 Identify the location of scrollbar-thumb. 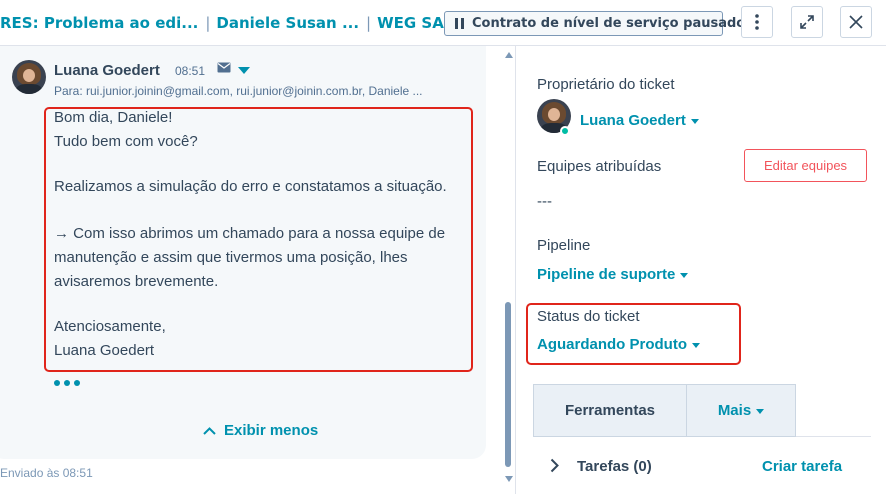
(508, 384).